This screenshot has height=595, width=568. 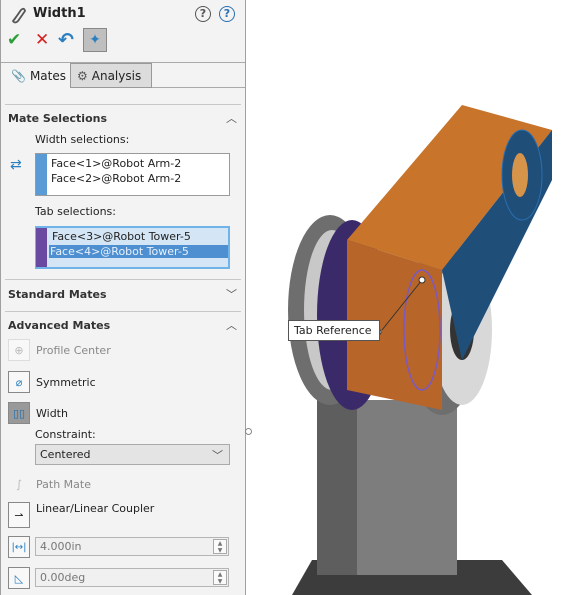 What do you see at coordinates (248, 431) in the screenshot?
I see `panel-resize-handle` at bounding box center [248, 431].